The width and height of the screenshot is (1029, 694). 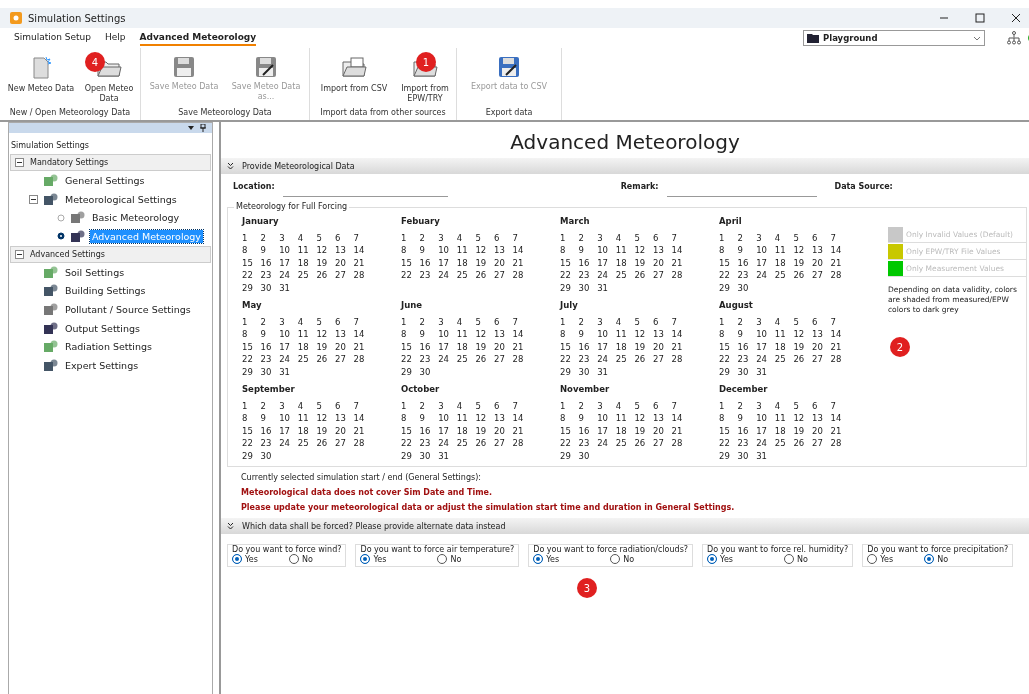 I want to click on tree-item: Meteorological Settings, so click(x=121, y=199).